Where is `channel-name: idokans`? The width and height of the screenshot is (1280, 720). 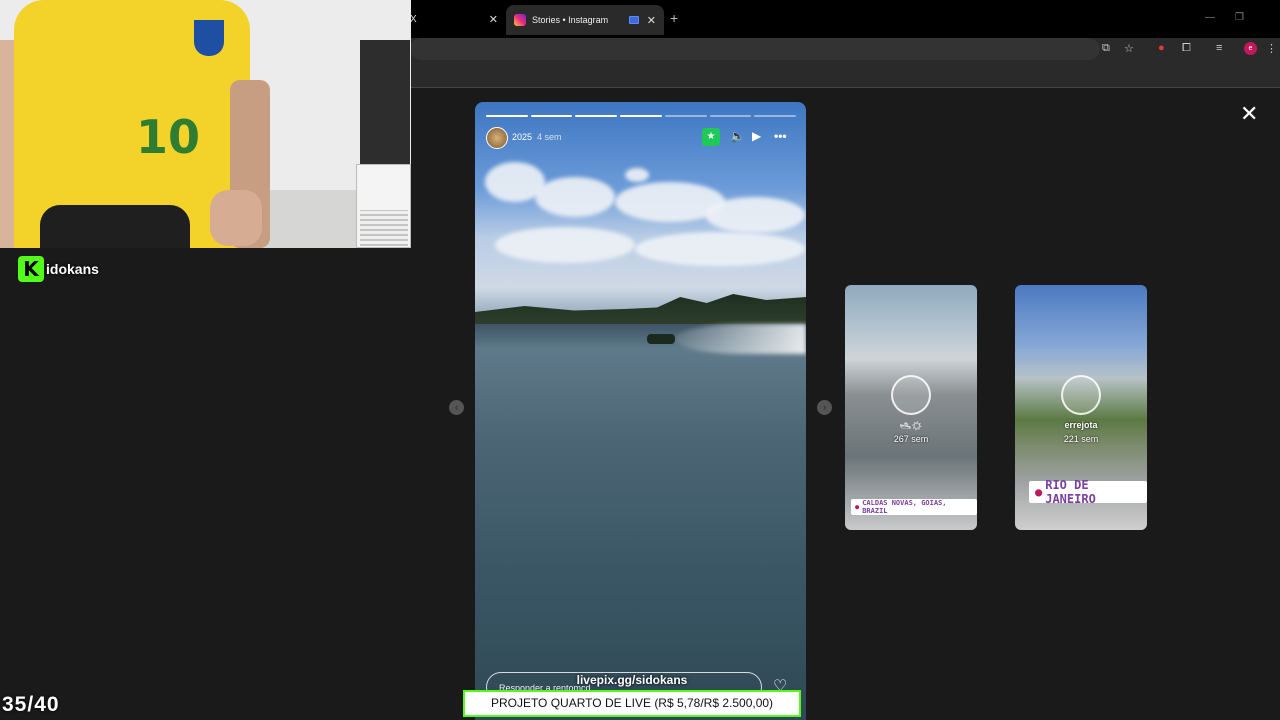
channel-name: idokans is located at coordinates (72, 269).